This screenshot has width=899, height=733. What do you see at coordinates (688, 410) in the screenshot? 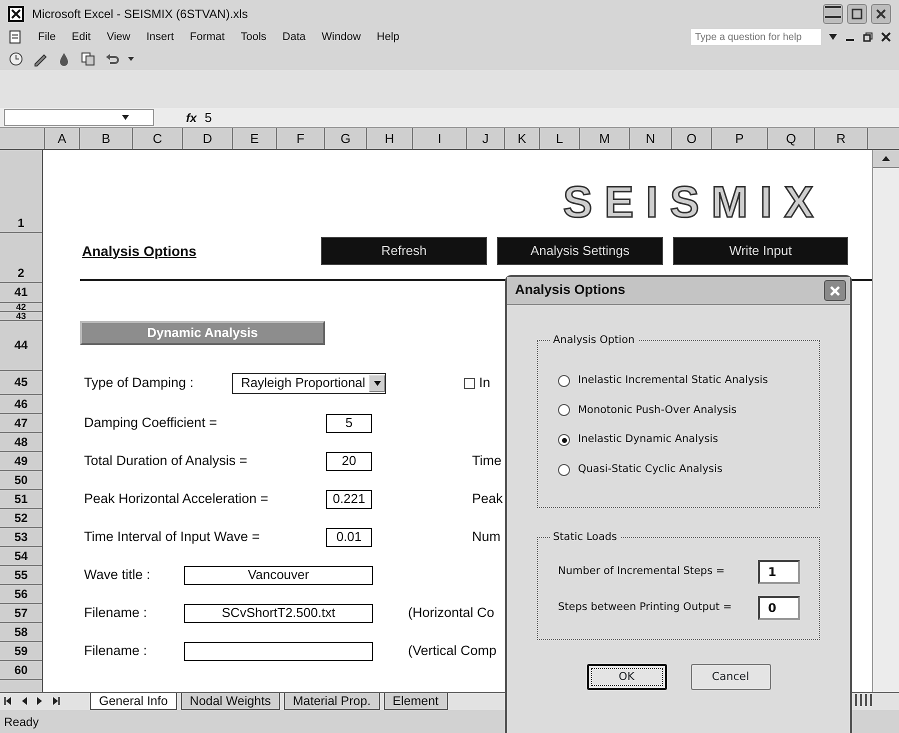
I see `radio-option: Monotonic Push-Over Analysis` at bounding box center [688, 410].